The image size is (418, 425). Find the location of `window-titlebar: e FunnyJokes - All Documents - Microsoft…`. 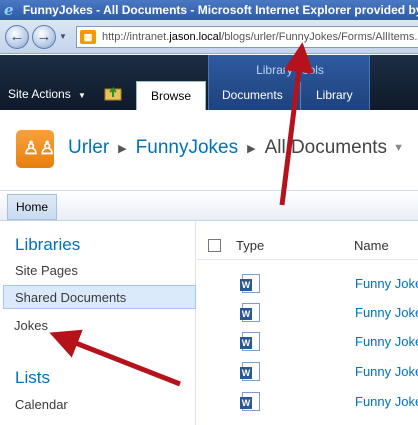

window-titlebar: e FunnyJokes - All Documents - Microsoft… is located at coordinates (209, 10).